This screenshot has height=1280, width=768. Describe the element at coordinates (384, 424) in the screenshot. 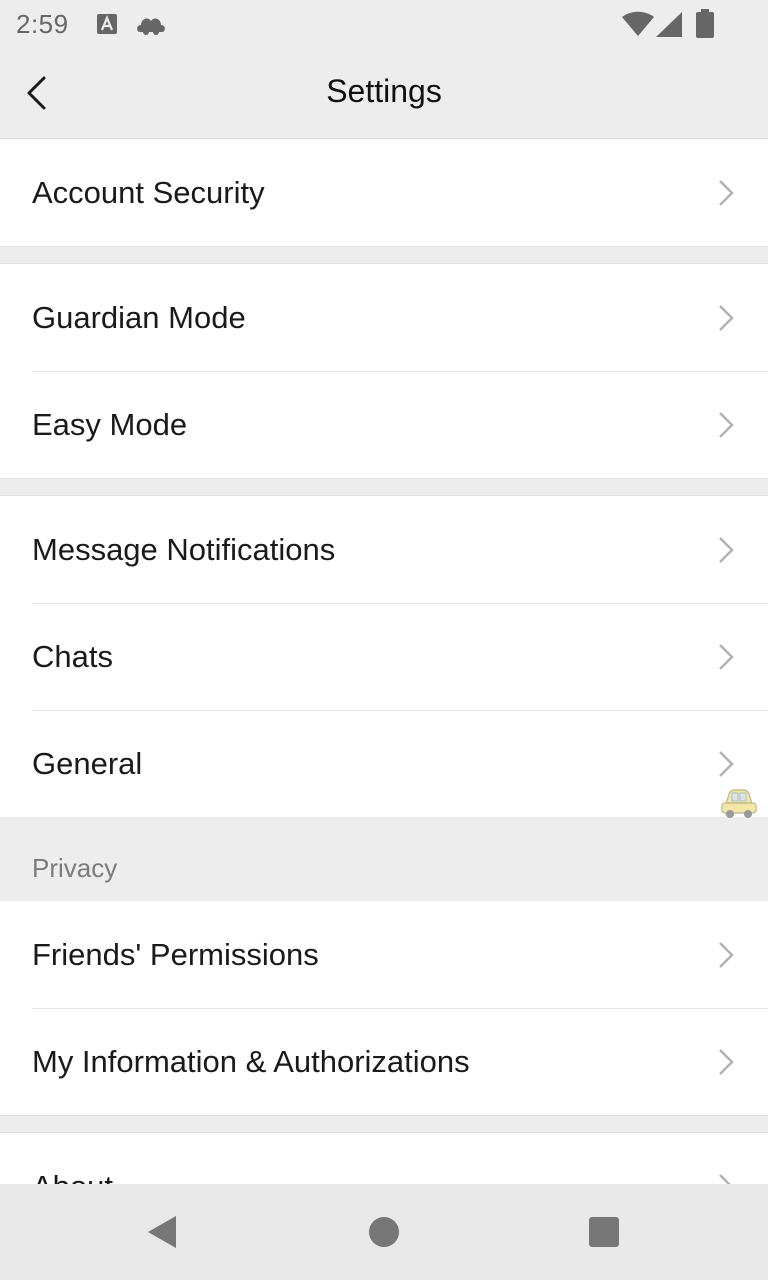

I see `settings-item-easy-mode: Easy Mode` at that location.